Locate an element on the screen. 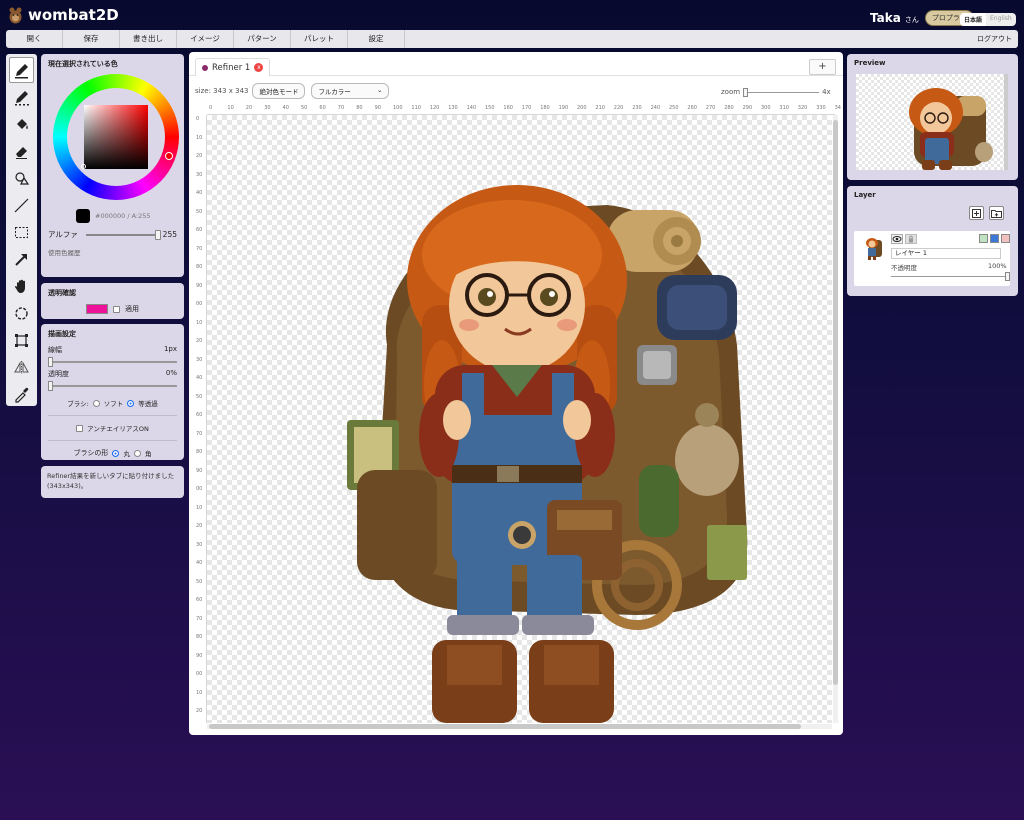 Image resolution: width=1024 pixels, height=820 pixels. menu-open: 開く is located at coordinates (34, 39).